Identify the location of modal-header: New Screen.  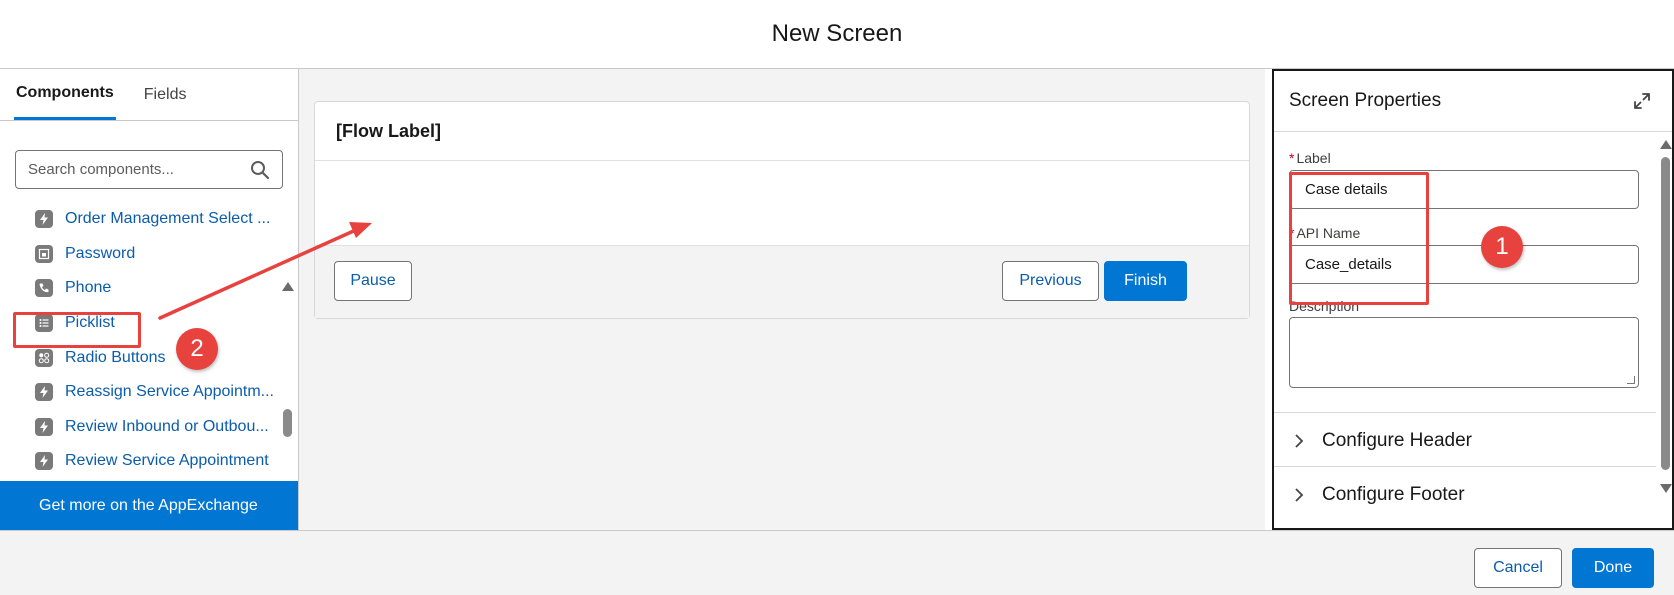
(837, 34).